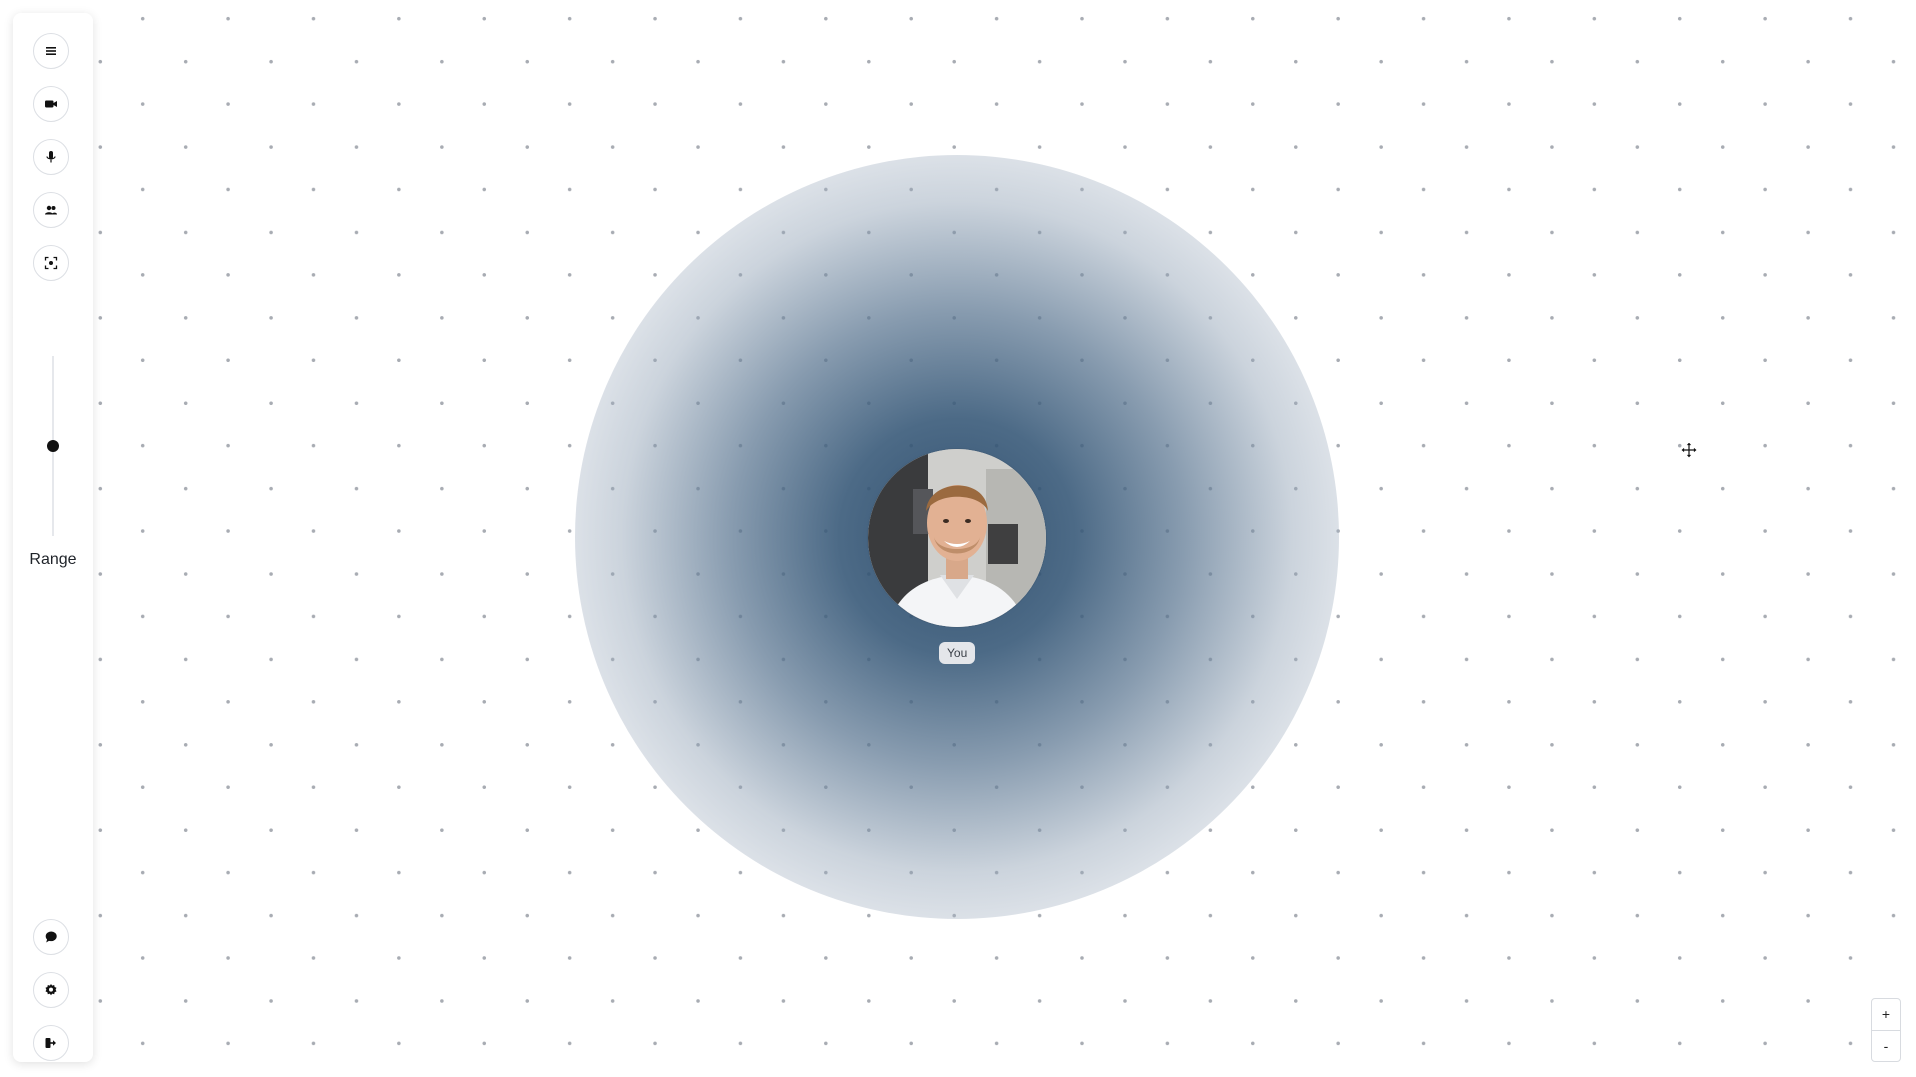  Describe the element at coordinates (53, 446) in the screenshot. I see `range-slider-thumb` at that location.